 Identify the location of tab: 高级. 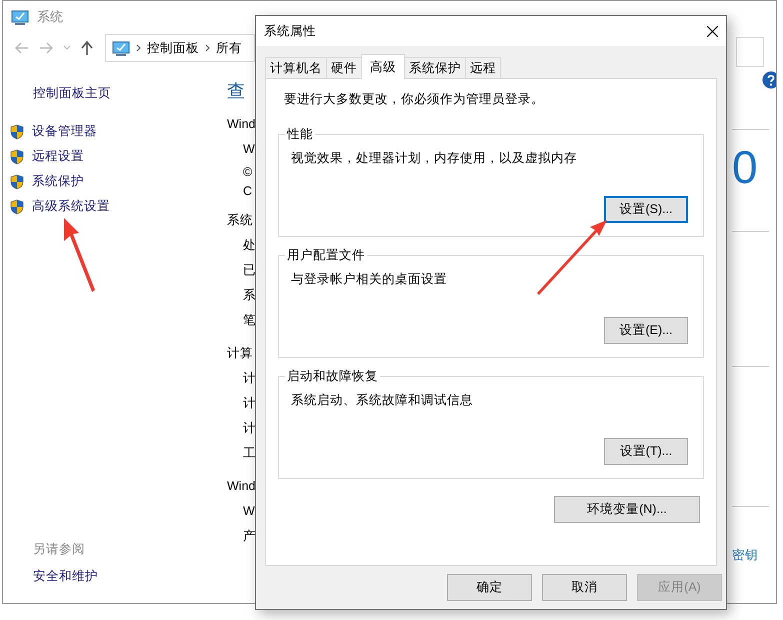
(383, 66).